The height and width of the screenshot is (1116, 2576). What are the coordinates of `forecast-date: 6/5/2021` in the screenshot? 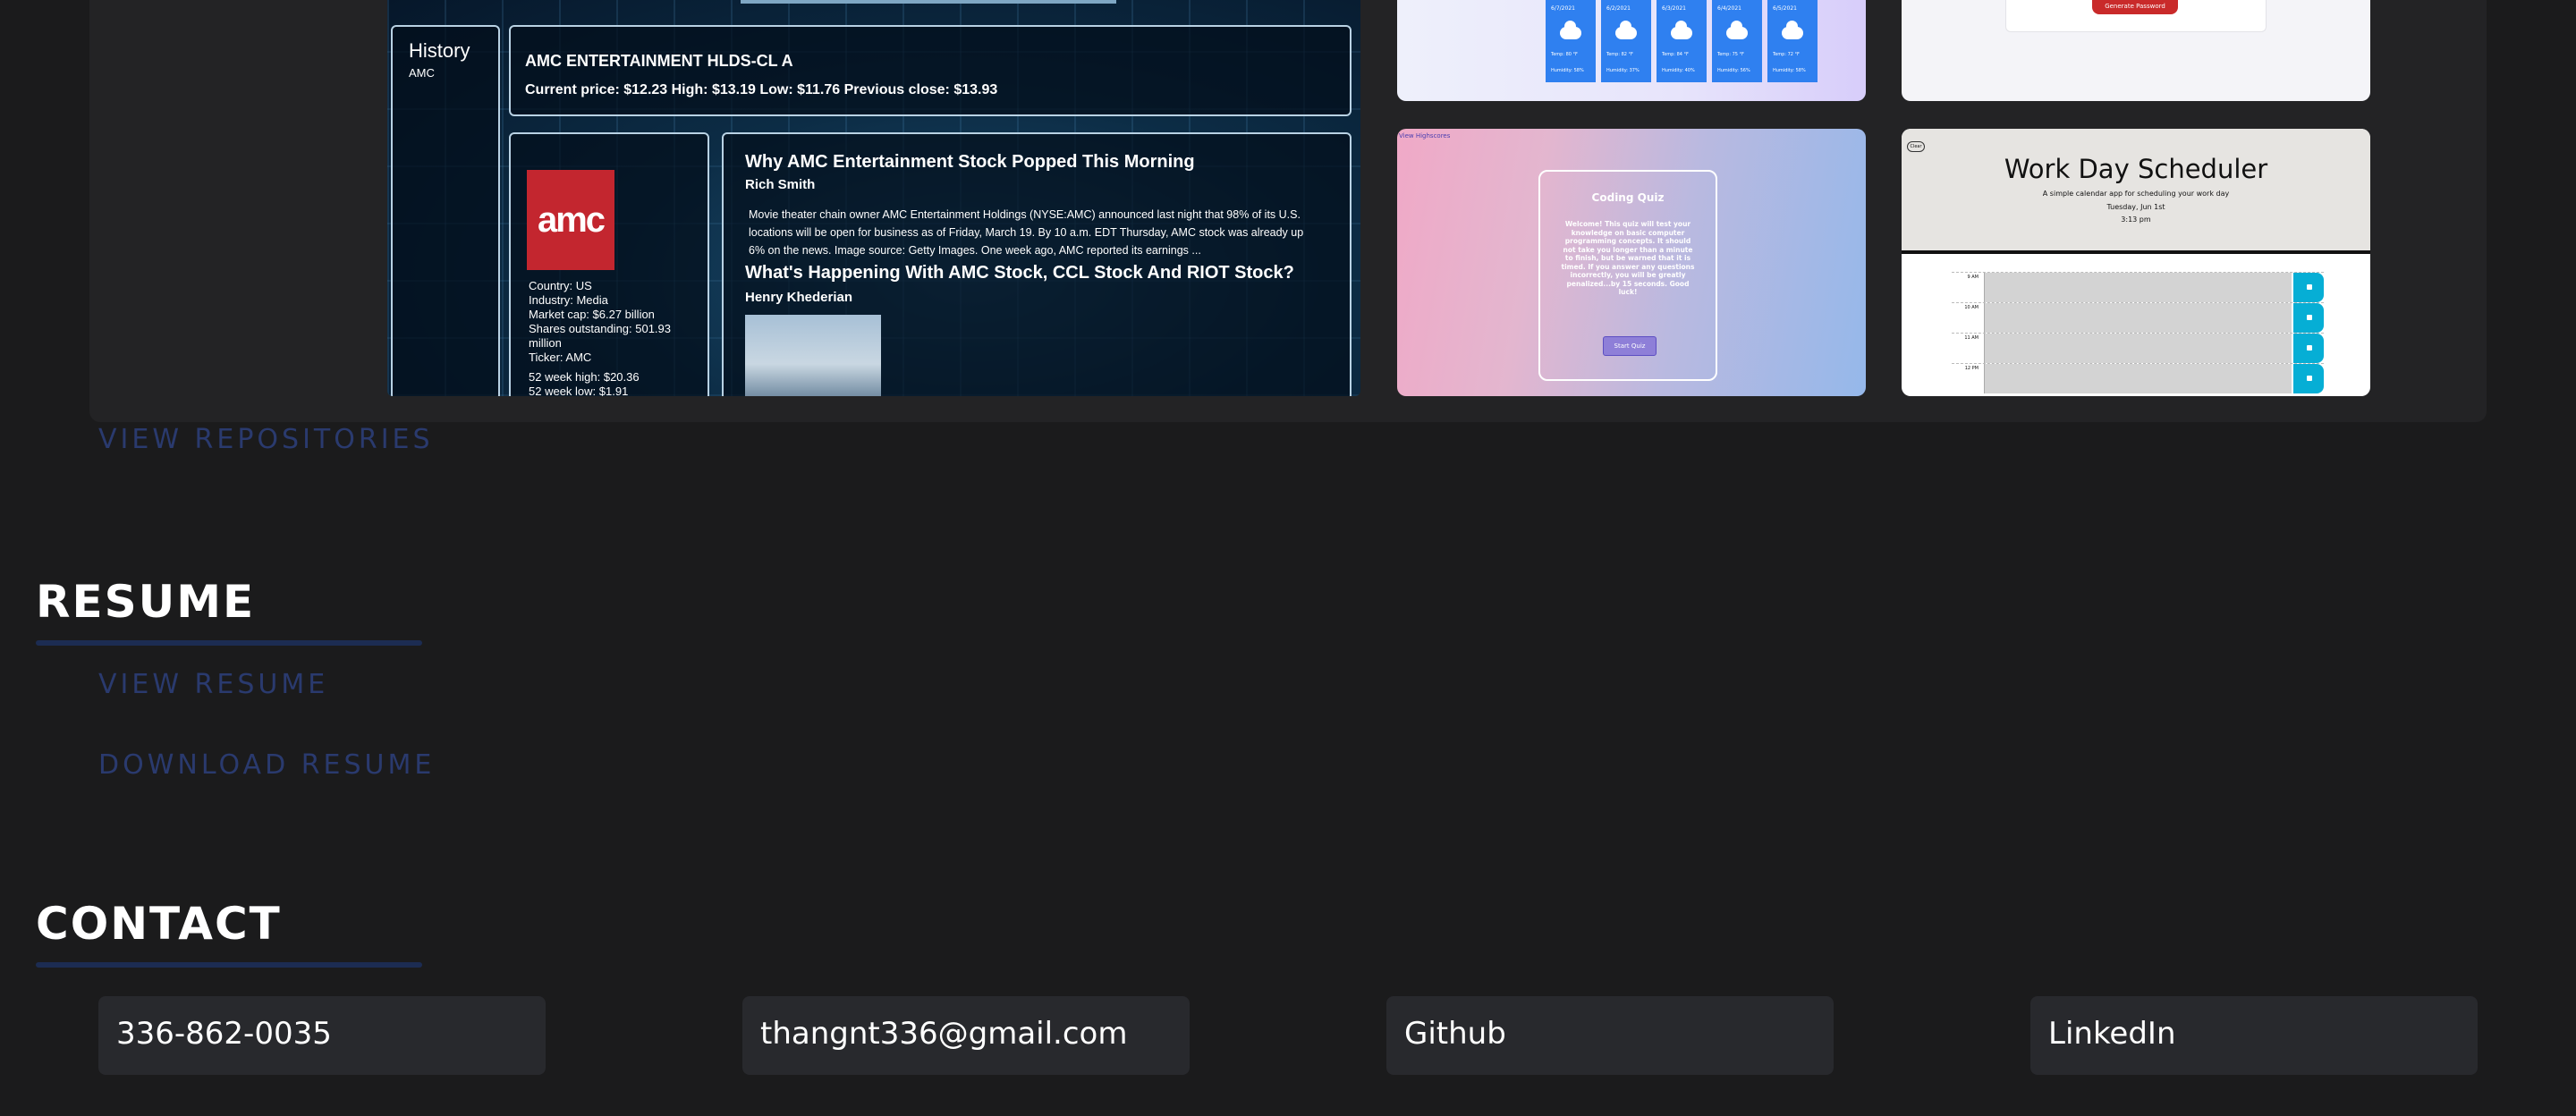 It's located at (1785, 8).